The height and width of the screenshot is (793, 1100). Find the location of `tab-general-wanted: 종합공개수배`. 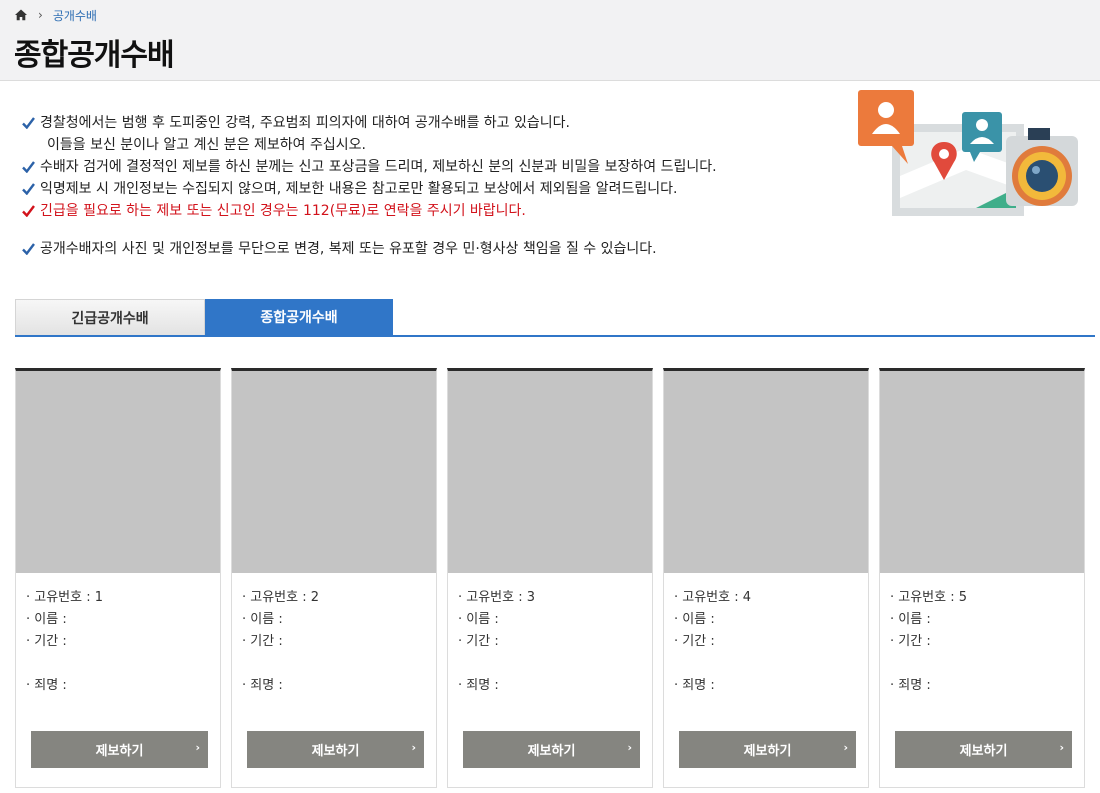

tab-general-wanted: 종합공개수배 is located at coordinates (299, 317).